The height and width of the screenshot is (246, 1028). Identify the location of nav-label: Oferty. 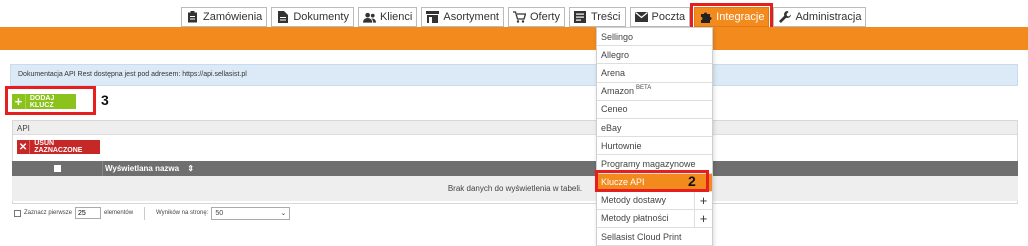
(545, 17).